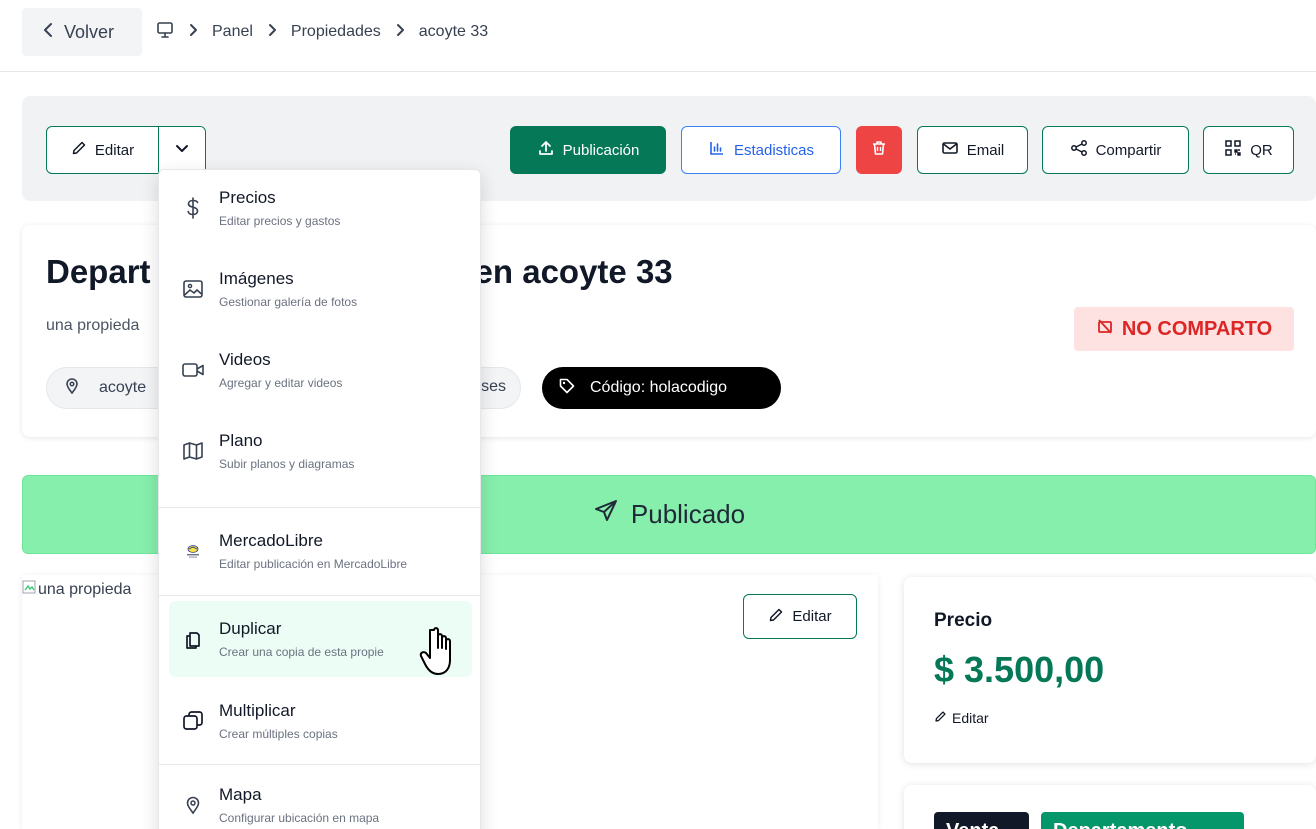  Describe the element at coordinates (278, 734) in the screenshot. I see `menu-item-desc: Crear múltiples copias` at that location.